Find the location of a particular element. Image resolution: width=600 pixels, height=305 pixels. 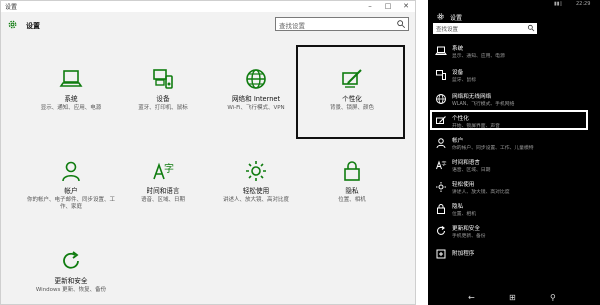

window-title: 设置 is located at coordinates (11, 7).